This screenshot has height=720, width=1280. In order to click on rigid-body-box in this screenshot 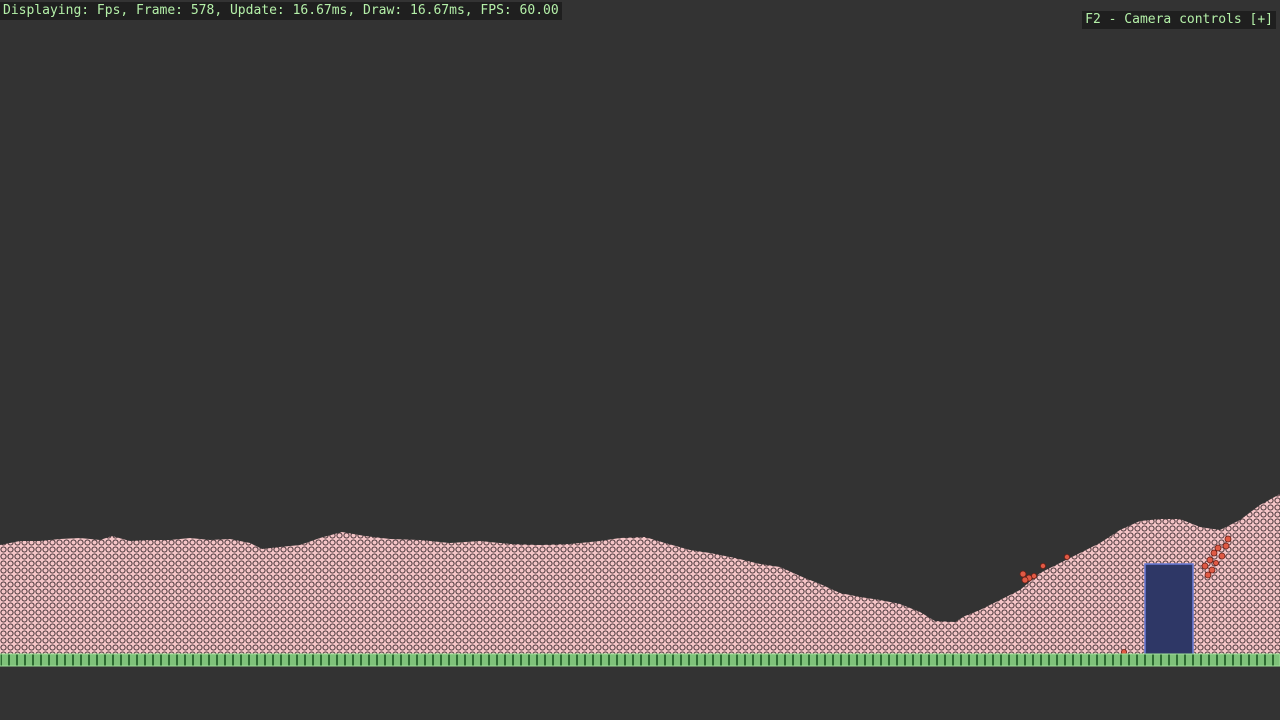, I will do `click(1169, 612)`.